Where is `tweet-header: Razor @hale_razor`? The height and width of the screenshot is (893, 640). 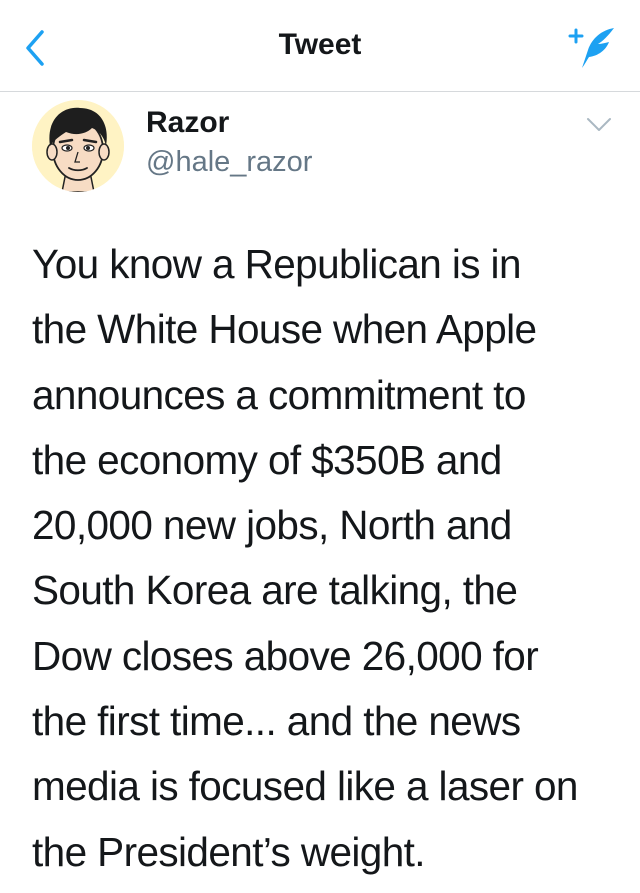
tweet-header: Razor @hale_razor is located at coordinates (320, 147).